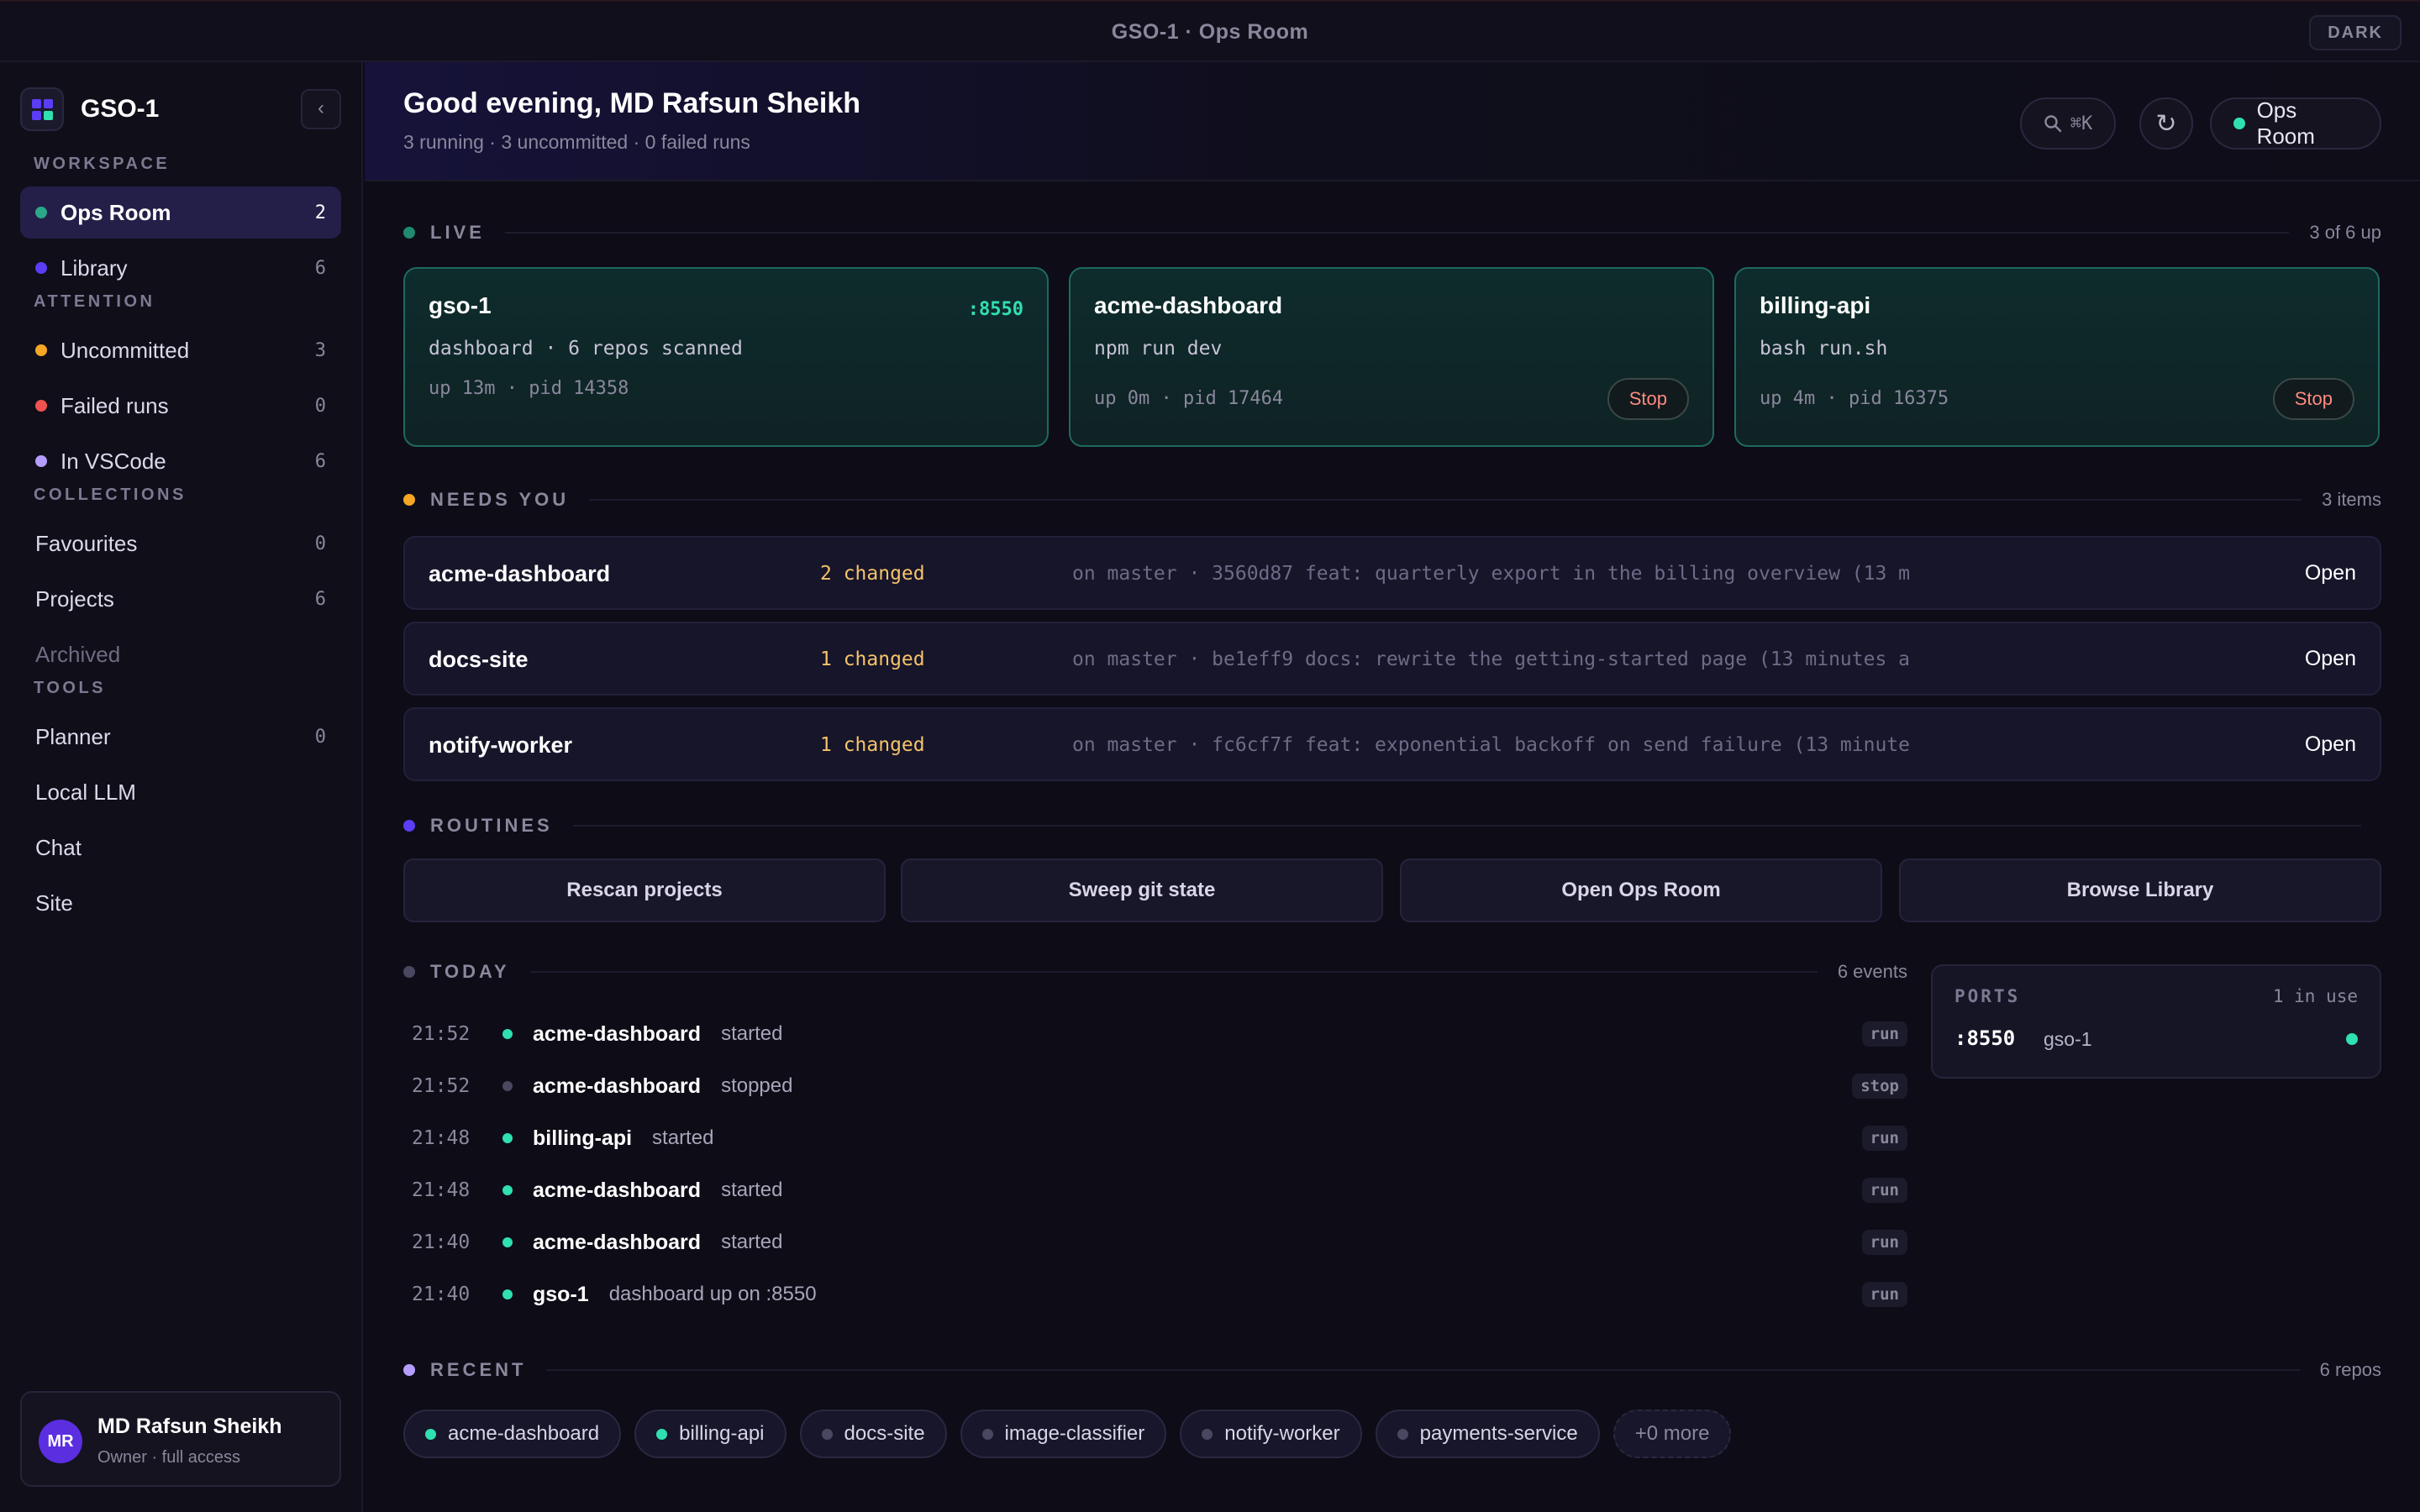 This screenshot has height=1512, width=2420. Describe the element at coordinates (2295, 123) in the screenshot. I see `ops-room-button: Ops Room` at that location.